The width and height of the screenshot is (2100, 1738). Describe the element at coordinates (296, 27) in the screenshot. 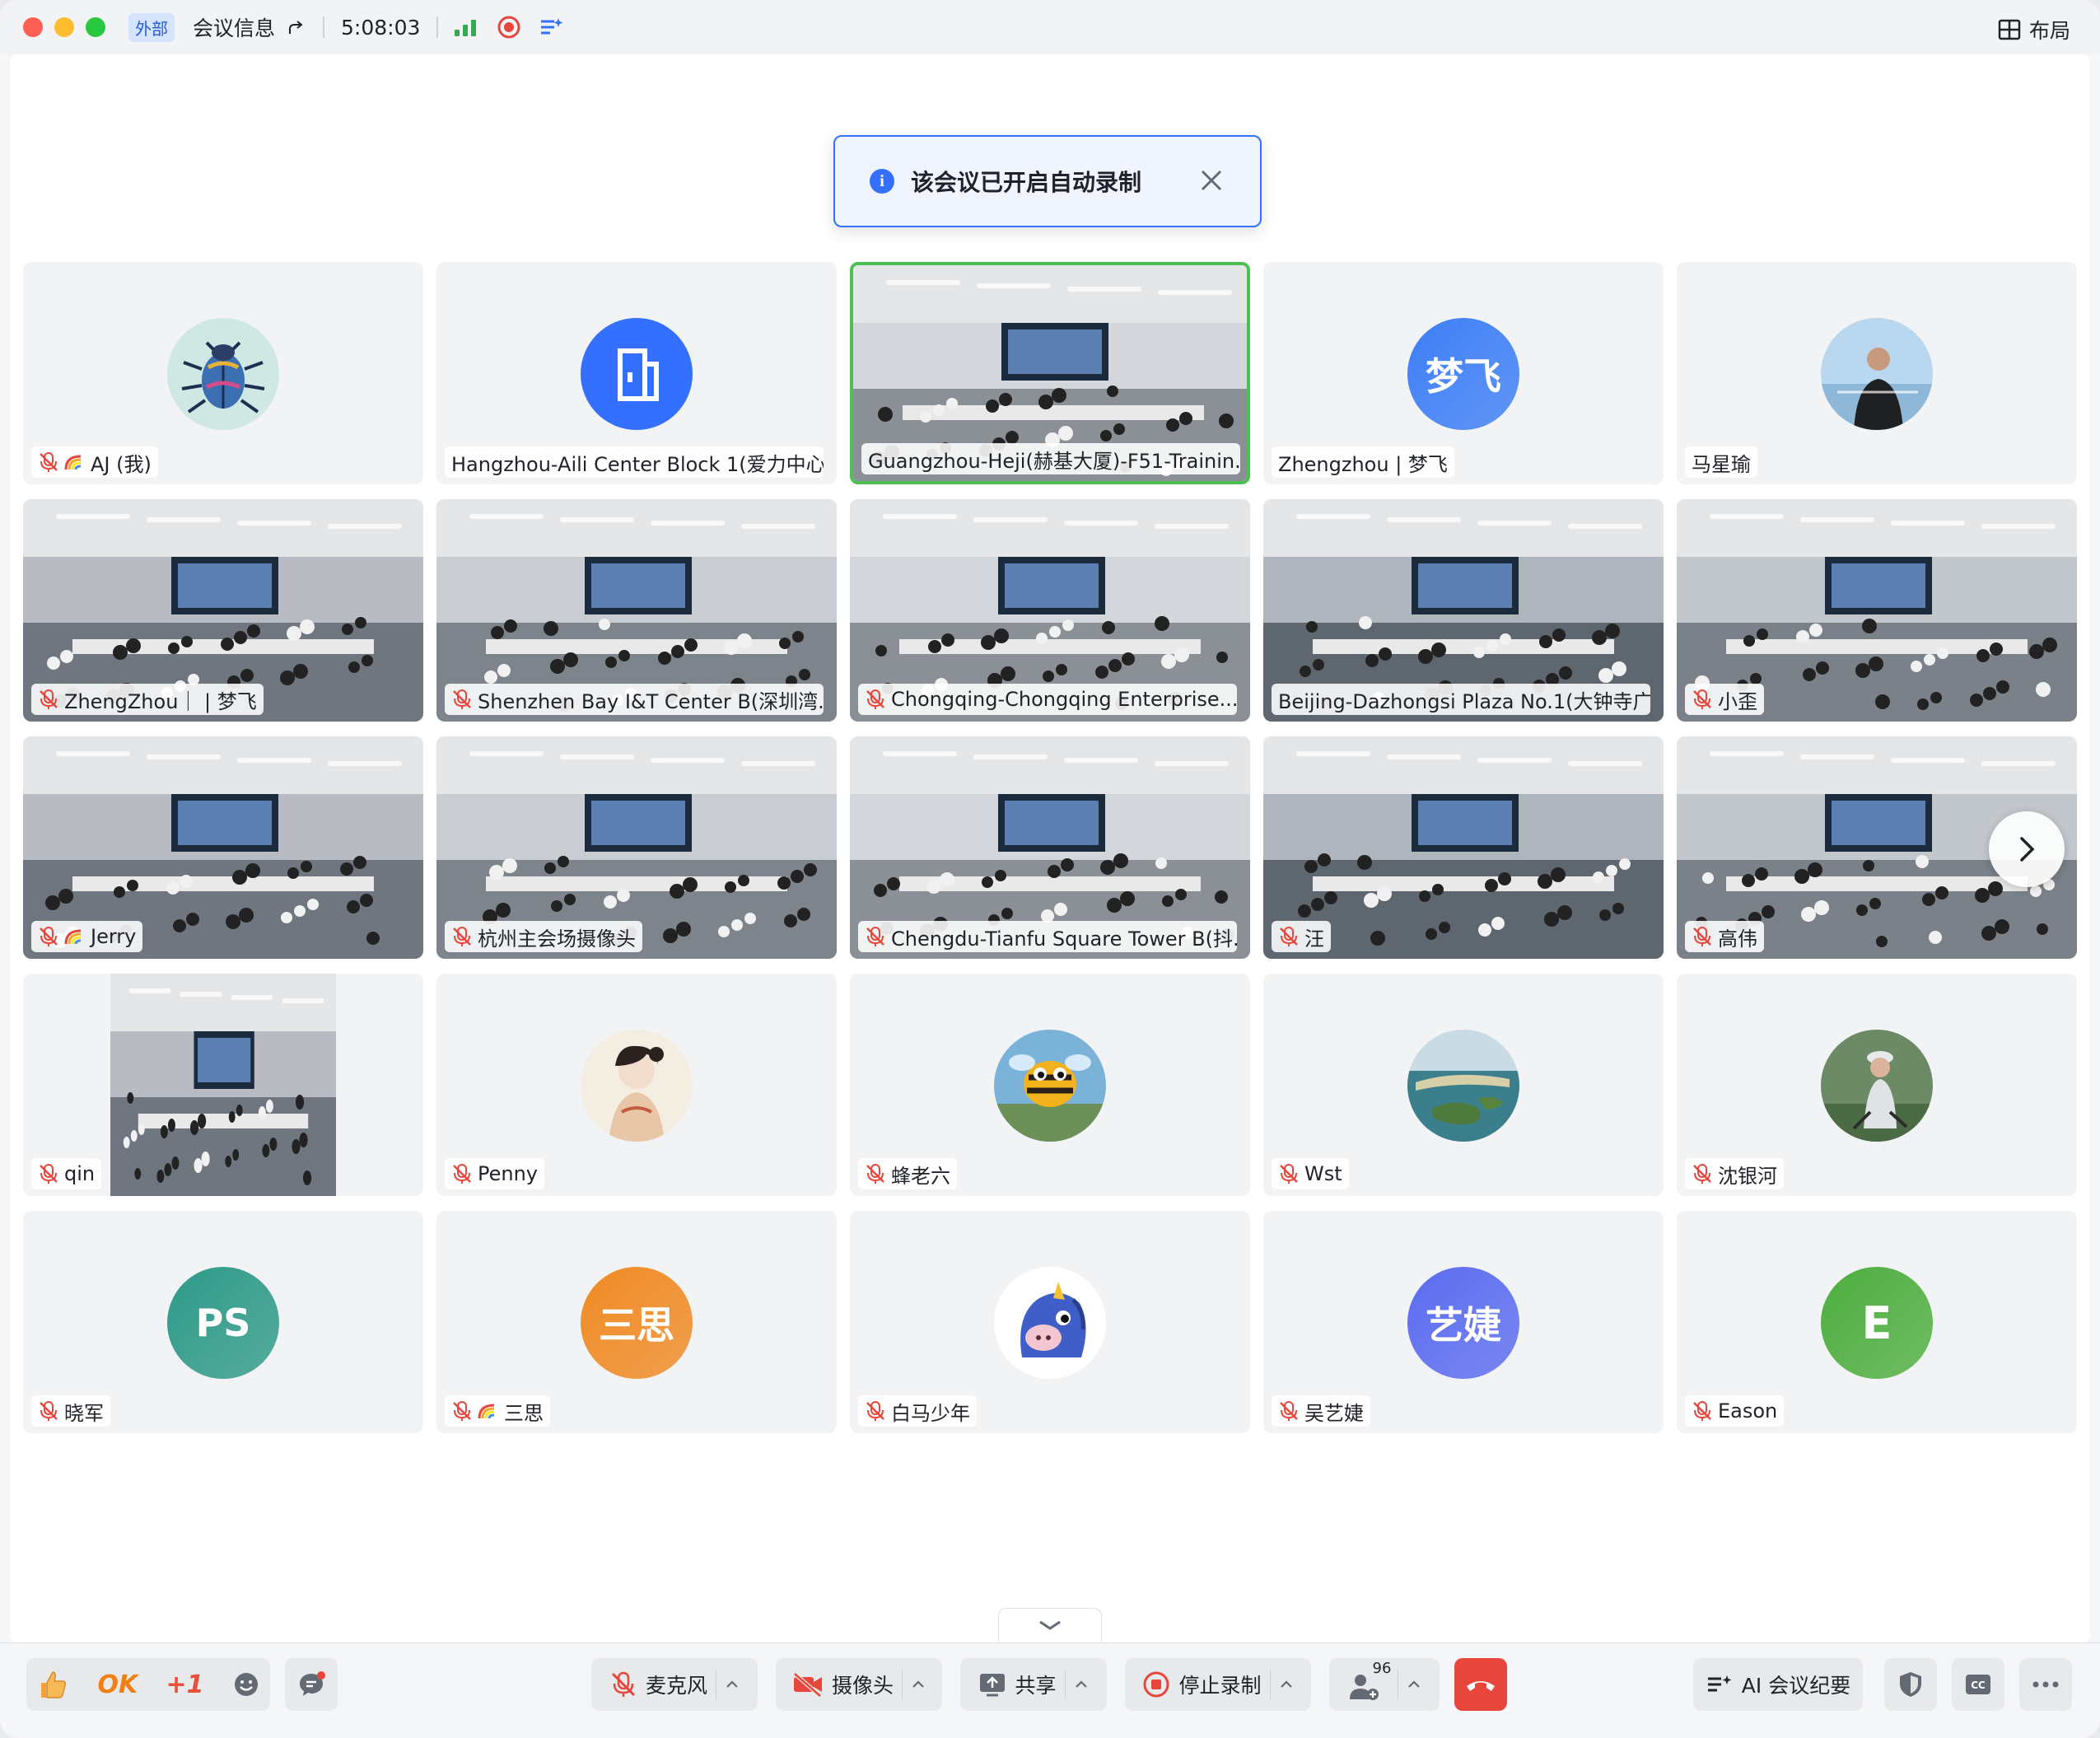

I see `share-link-icon` at that location.